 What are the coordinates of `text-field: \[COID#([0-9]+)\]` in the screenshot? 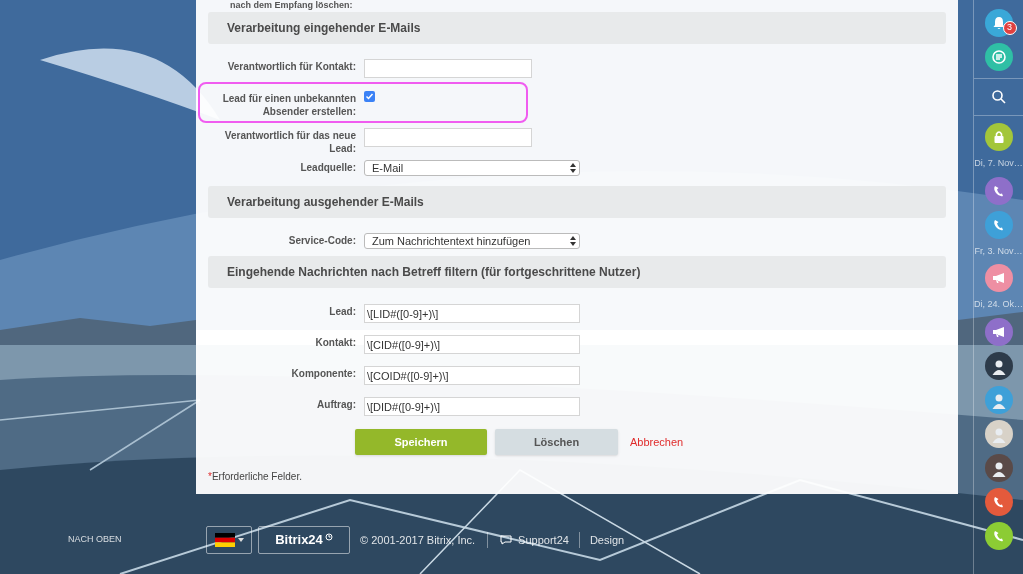 It's located at (472, 375).